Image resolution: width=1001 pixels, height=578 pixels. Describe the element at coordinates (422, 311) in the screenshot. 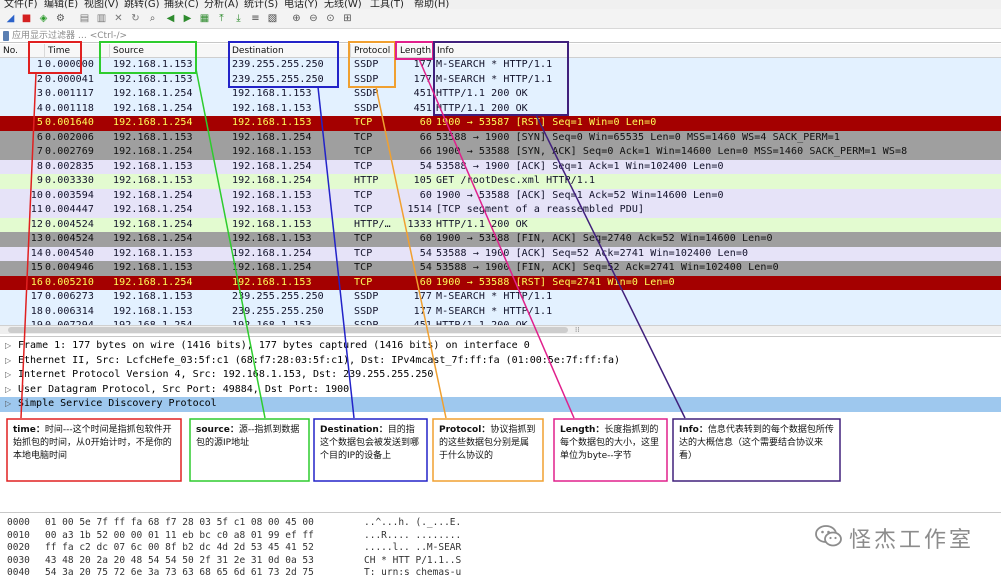

I see `packet-length: 177` at that location.